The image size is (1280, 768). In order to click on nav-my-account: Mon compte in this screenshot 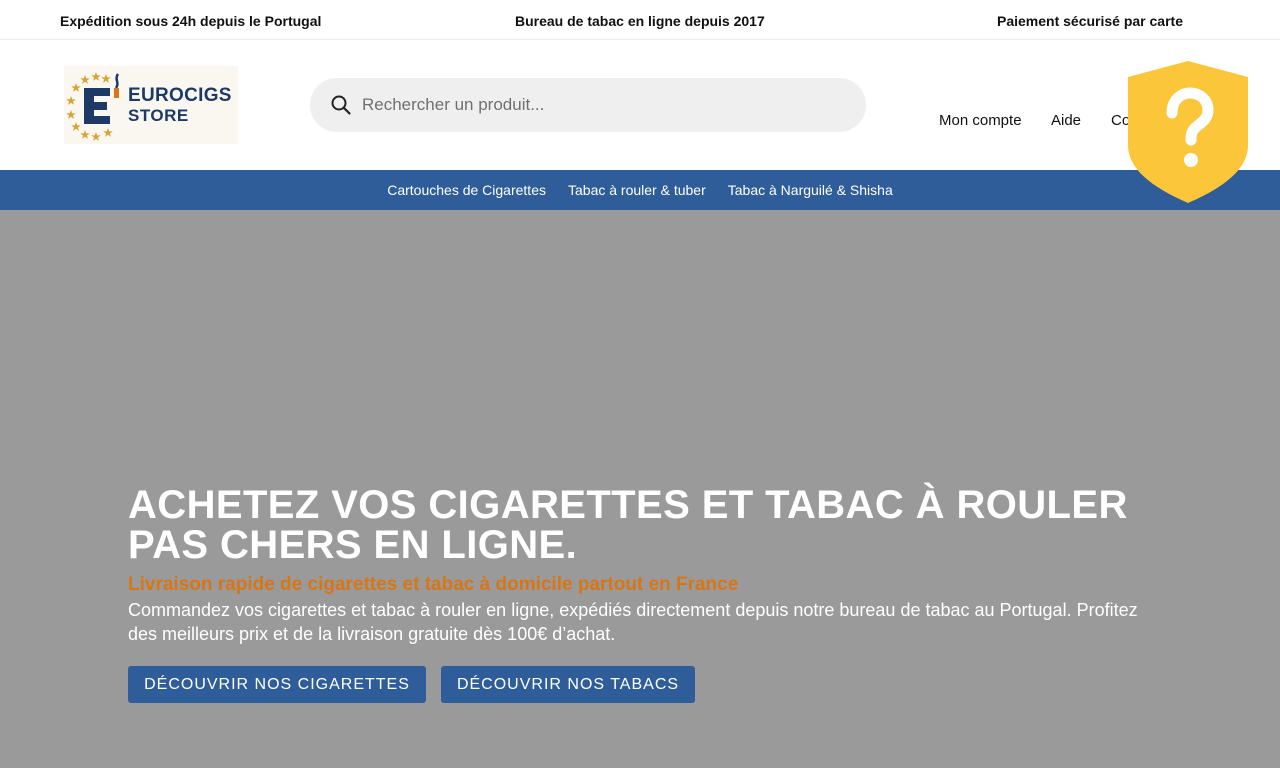, I will do `click(980, 120)`.